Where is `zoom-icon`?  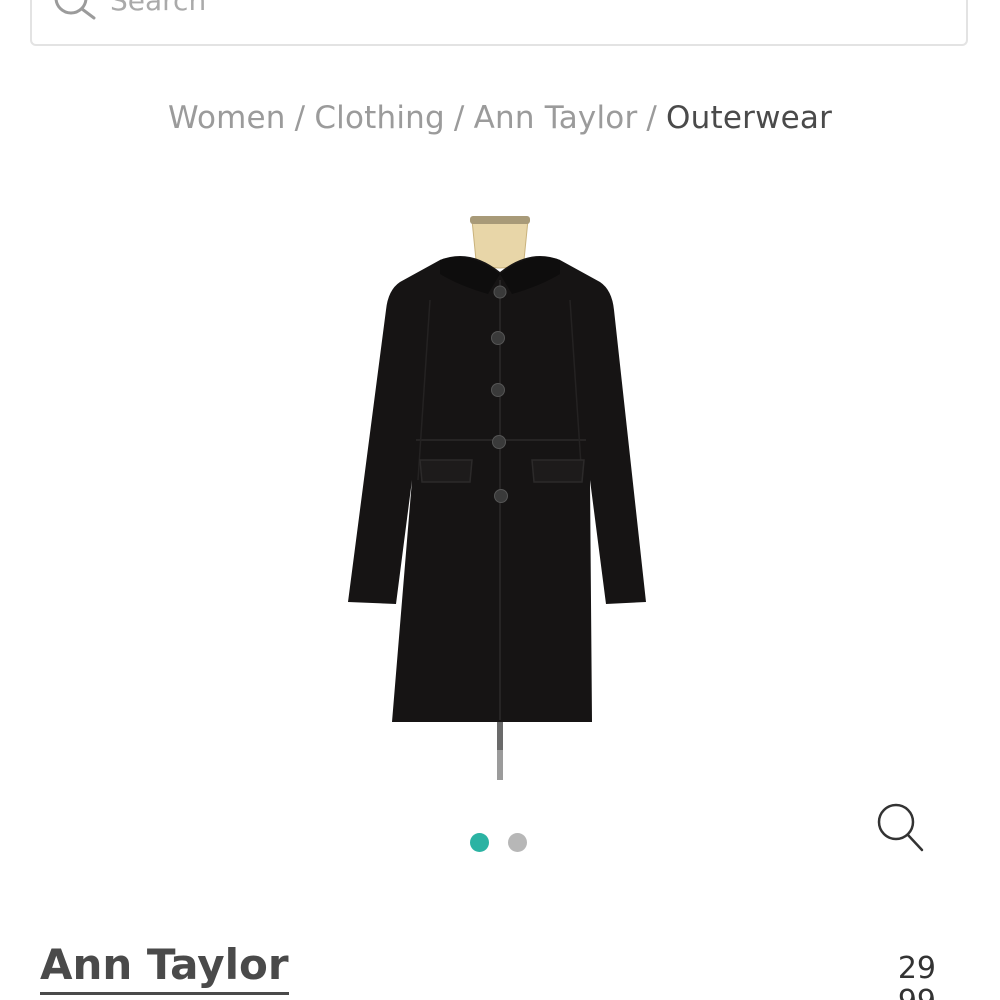
zoom-icon is located at coordinates (900, 828).